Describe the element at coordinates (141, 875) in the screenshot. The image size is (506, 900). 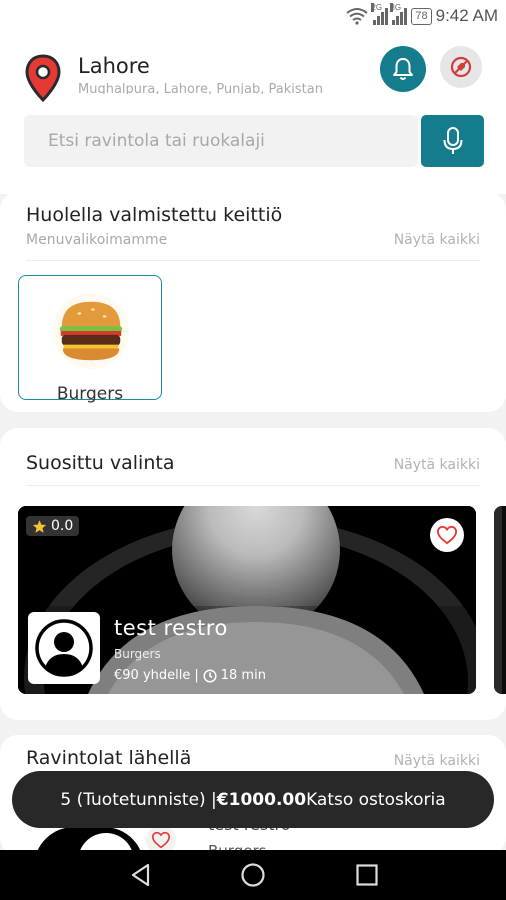
I see `back-icon` at that location.